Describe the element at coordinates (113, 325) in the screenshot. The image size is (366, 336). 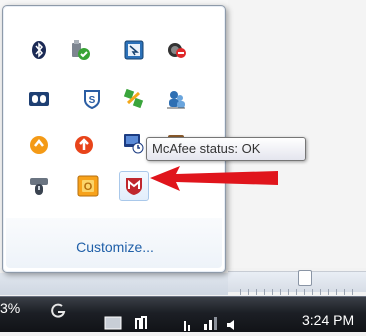
I see `show-hidden-icons-button` at that location.